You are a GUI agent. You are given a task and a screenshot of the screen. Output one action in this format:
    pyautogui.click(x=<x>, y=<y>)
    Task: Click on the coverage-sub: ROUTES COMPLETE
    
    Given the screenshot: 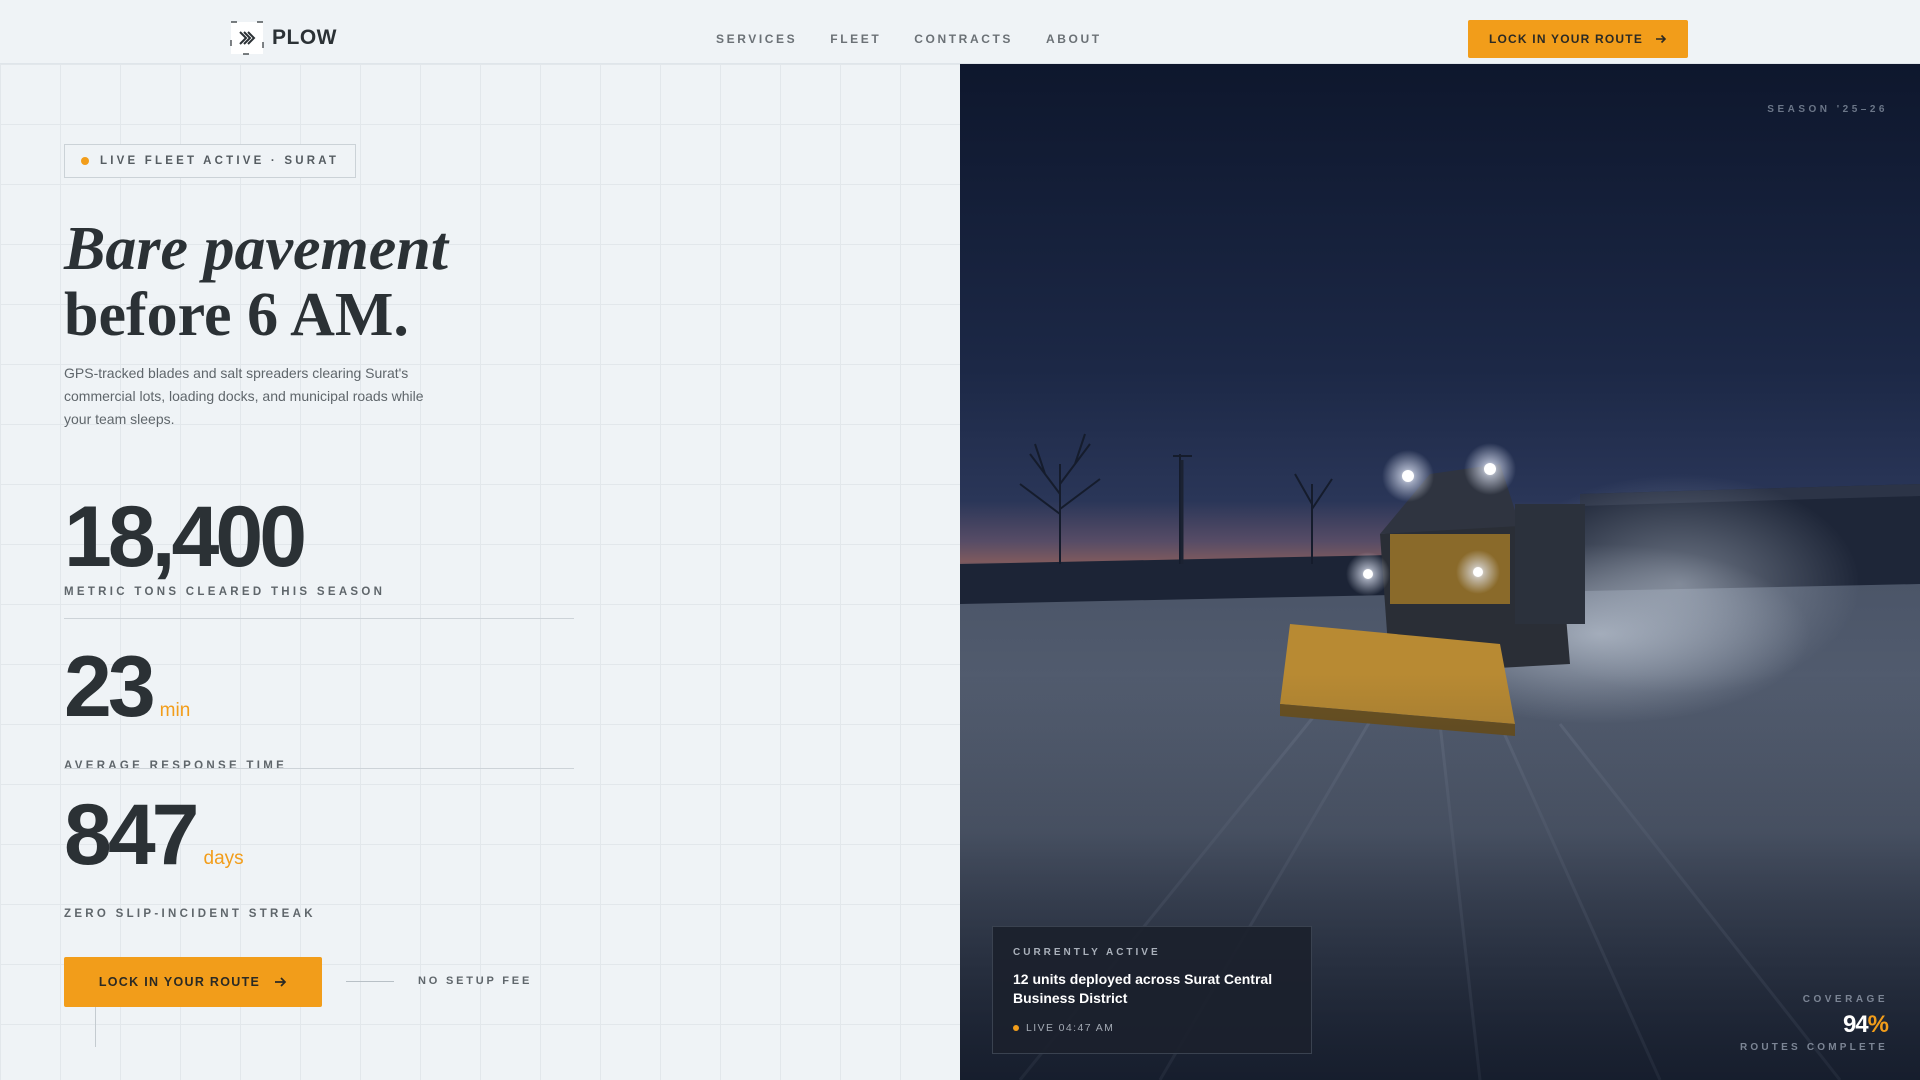 What is the action you would take?
    pyautogui.click(x=1813, y=1047)
    